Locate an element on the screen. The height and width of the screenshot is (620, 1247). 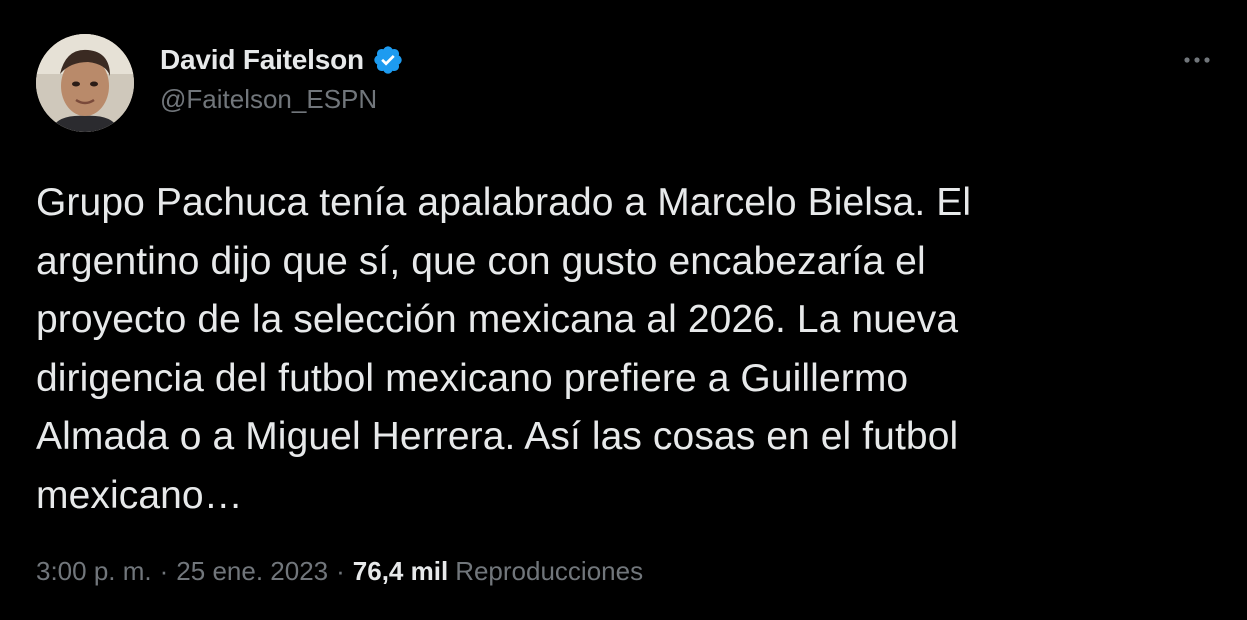
author-display-name: David Faitelson is located at coordinates (262, 60).